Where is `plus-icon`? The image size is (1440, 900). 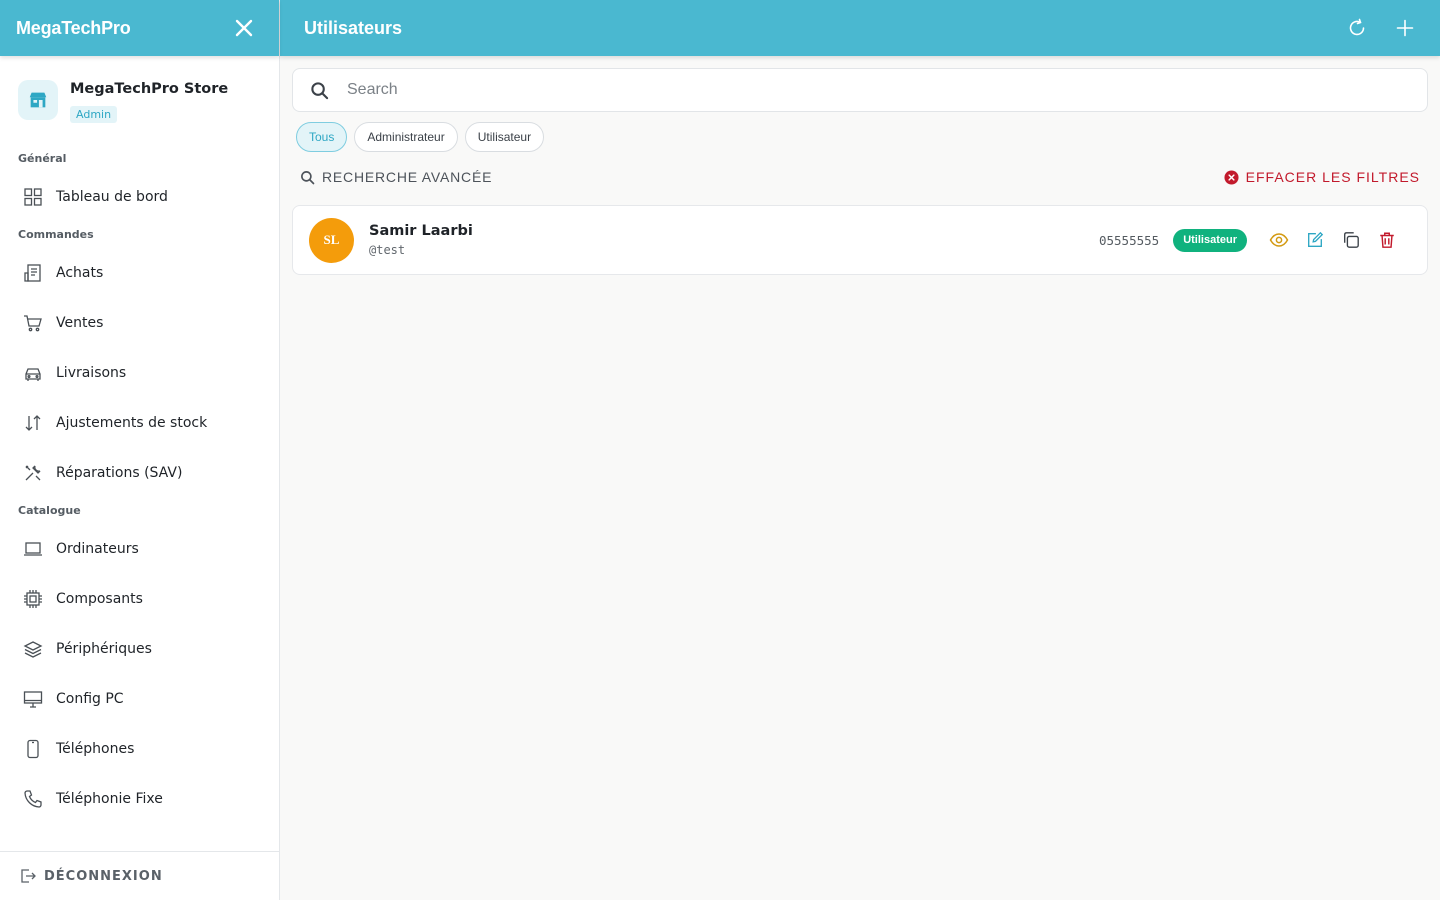
plus-icon is located at coordinates (1405, 28).